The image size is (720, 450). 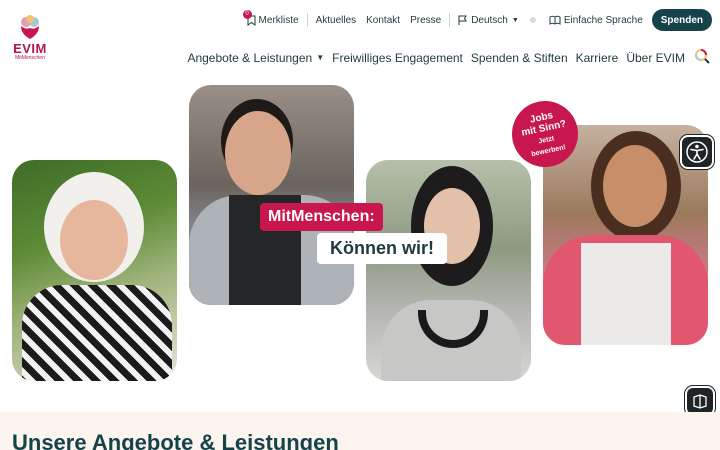 I want to click on sticker-line-2: mit Sinn?, so click(x=544, y=128).